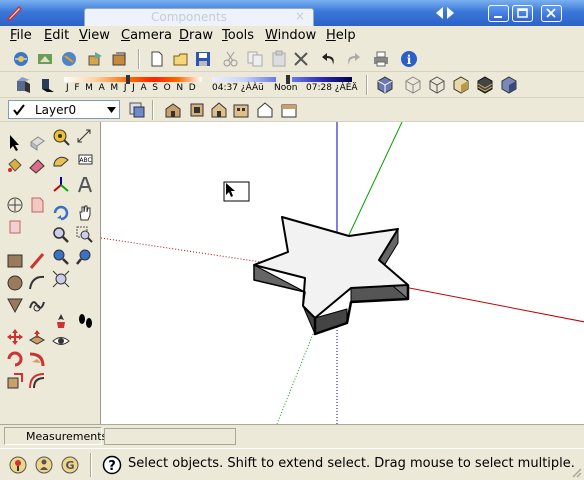  What do you see at coordinates (15, 381) in the screenshot?
I see `scale-tool-icon` at bounding box center [15, 381].